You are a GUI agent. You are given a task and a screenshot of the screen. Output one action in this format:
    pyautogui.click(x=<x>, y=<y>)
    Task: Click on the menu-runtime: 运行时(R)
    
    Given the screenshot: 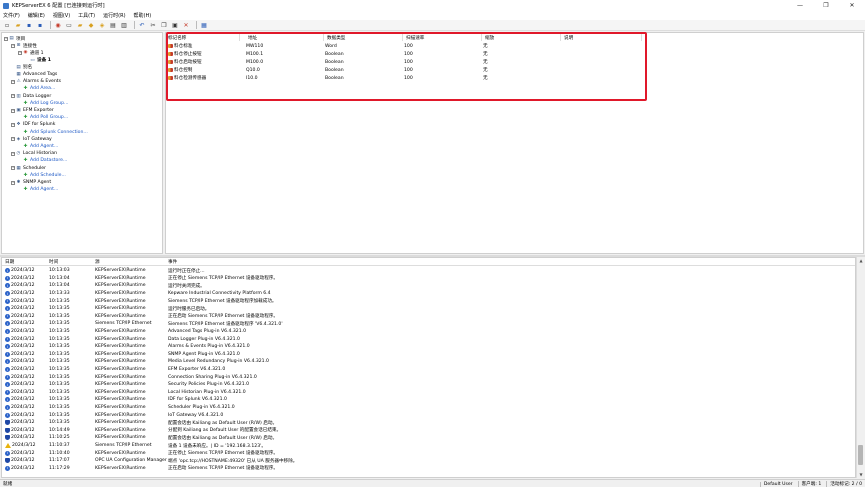 What is the action you would take?
    pyautogui.click(x=114, y=15)
    